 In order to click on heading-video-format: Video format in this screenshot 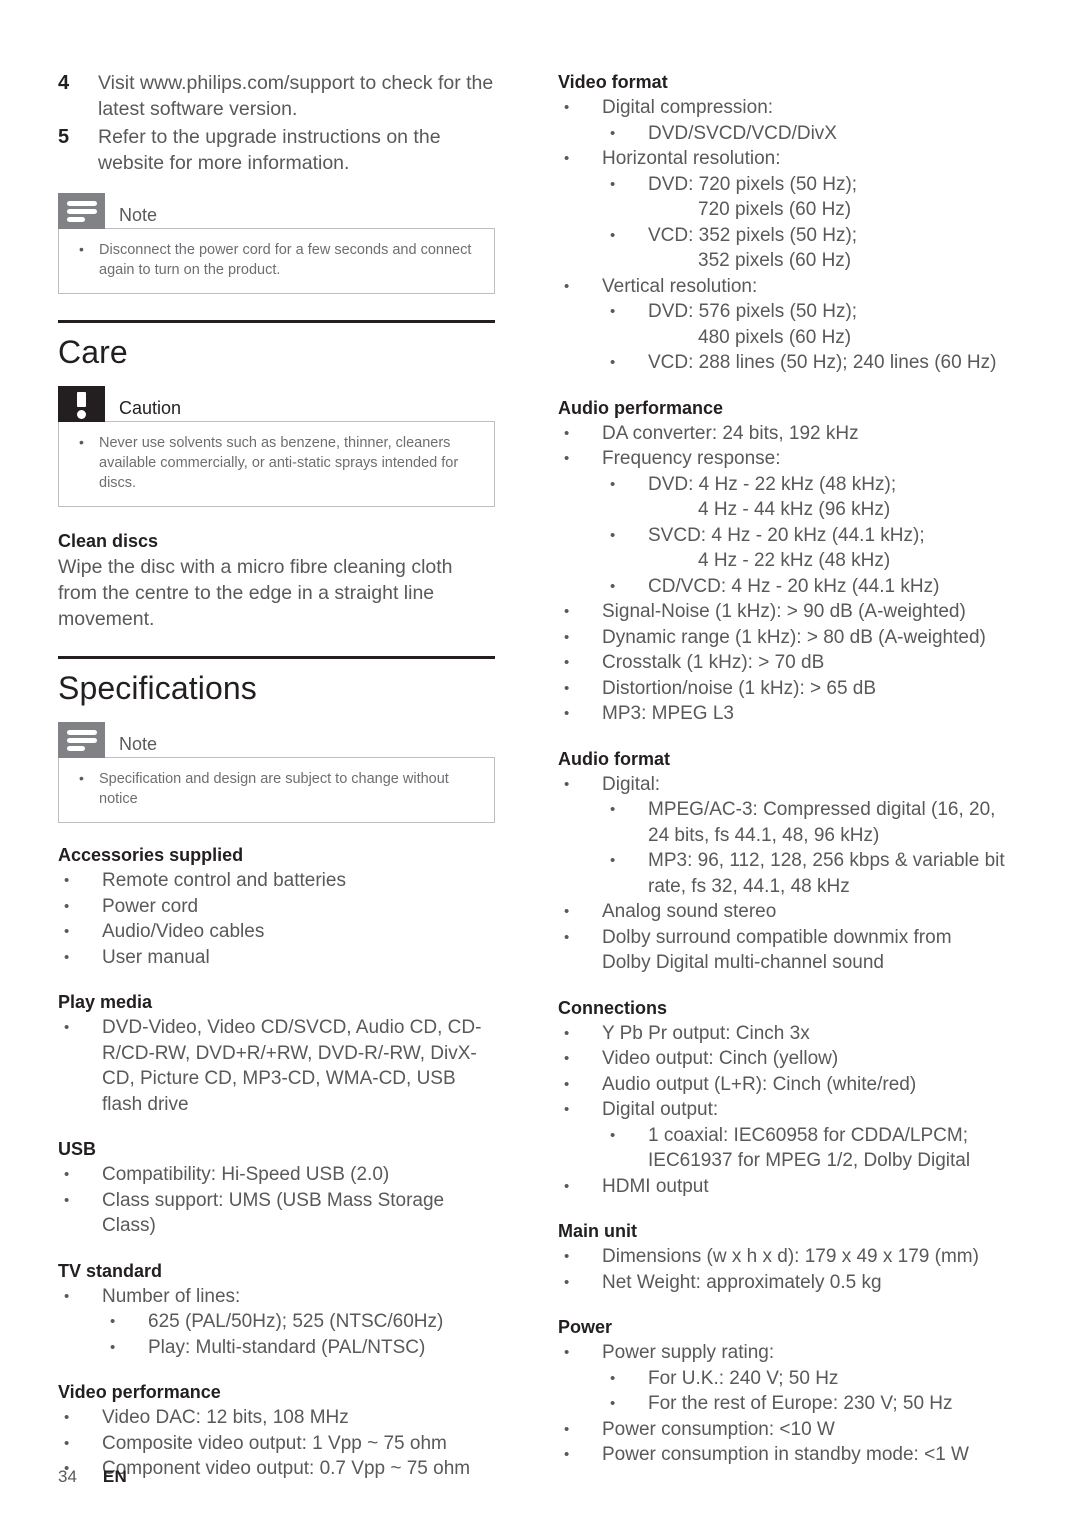, I will do `click(613, 82)`.